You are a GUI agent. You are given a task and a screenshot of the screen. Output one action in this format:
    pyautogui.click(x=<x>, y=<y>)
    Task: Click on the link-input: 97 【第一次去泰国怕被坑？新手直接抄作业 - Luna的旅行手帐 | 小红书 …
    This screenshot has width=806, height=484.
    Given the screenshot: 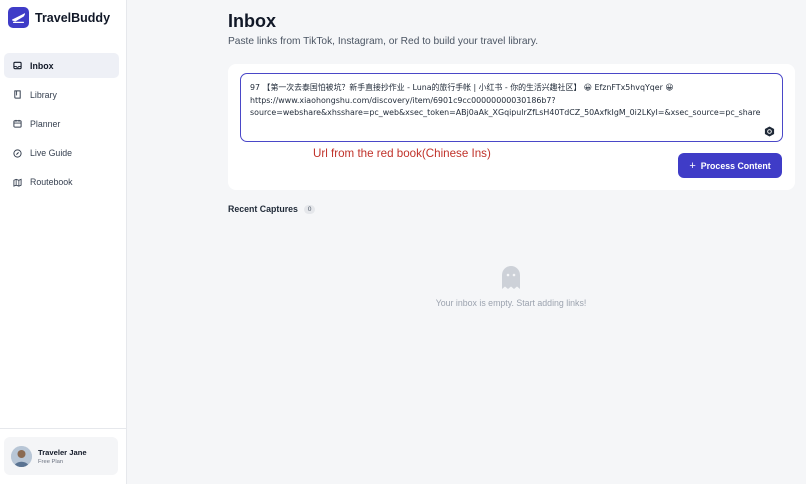 What is the action you would take?
    pyautogui.click(x=511, y=107)
    